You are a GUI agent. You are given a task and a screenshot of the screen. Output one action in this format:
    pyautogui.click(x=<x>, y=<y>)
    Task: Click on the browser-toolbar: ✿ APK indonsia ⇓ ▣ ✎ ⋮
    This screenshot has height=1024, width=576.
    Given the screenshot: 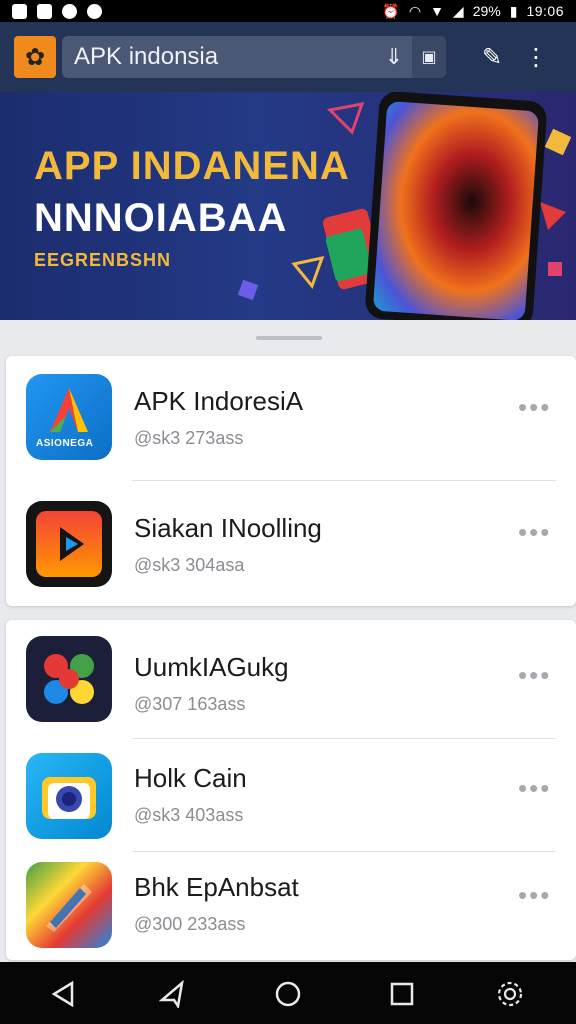 What is the action you would take?
    pyautogui.click(x=288, y=57)
    